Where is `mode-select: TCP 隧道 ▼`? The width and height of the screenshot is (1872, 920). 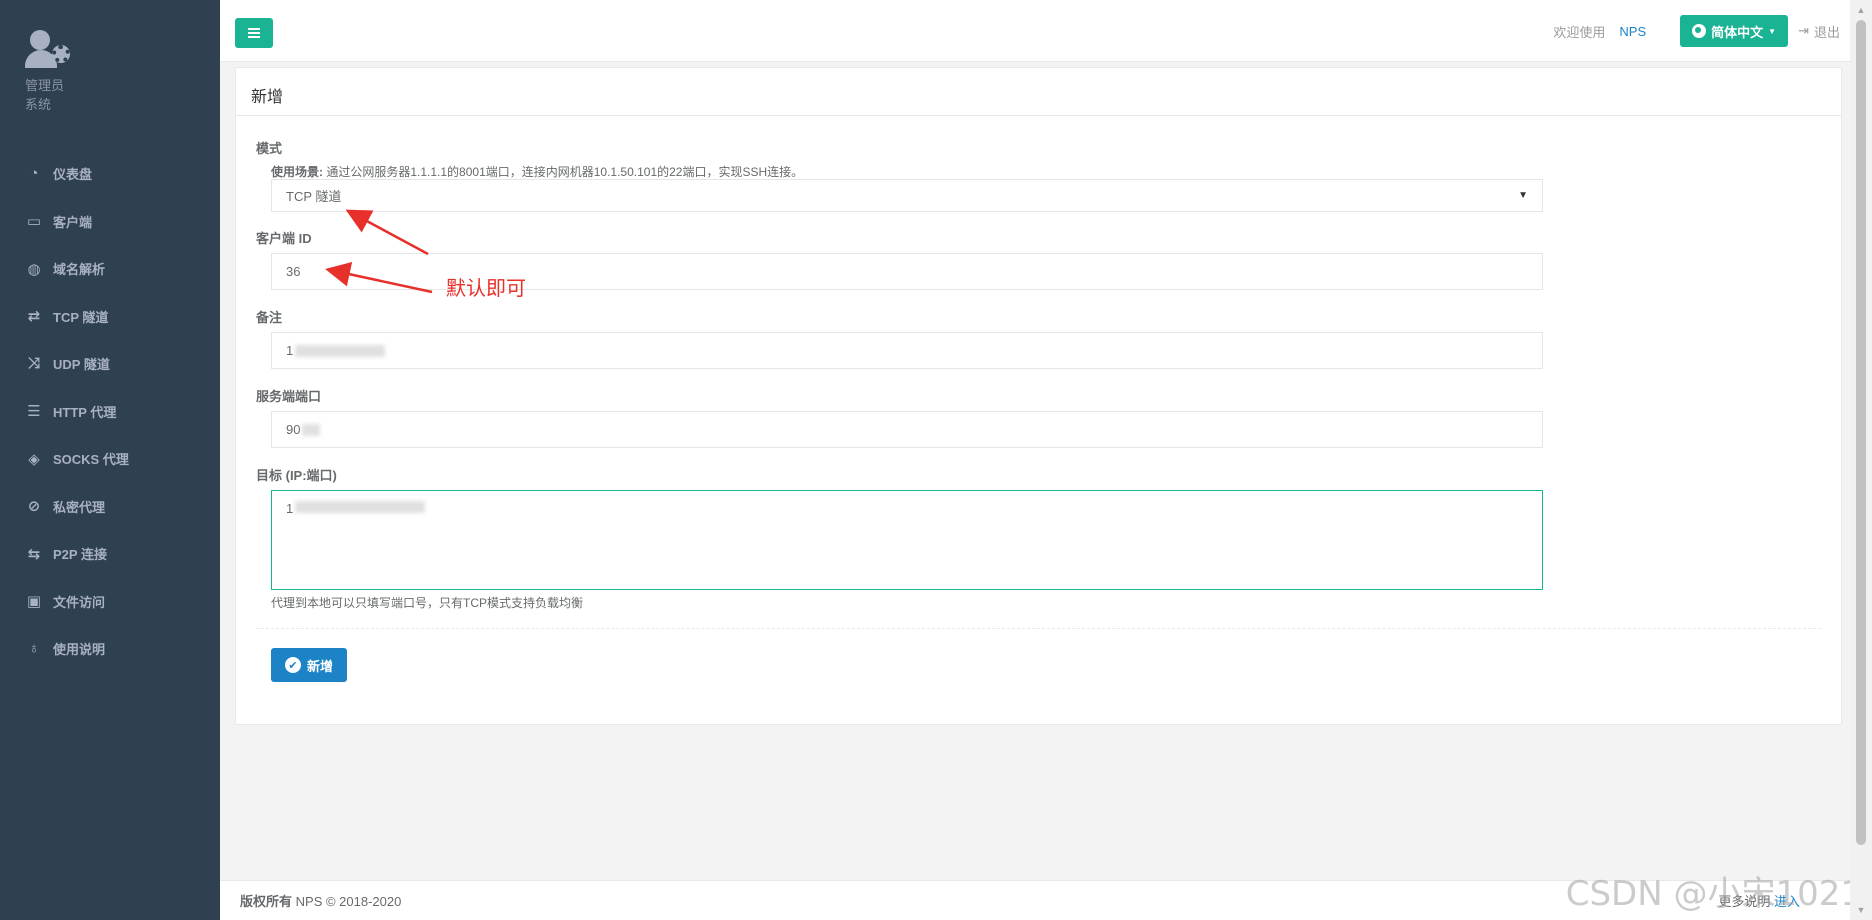 mode-select: TCP 隧道 ▼ is located at coordinates (907, 195).